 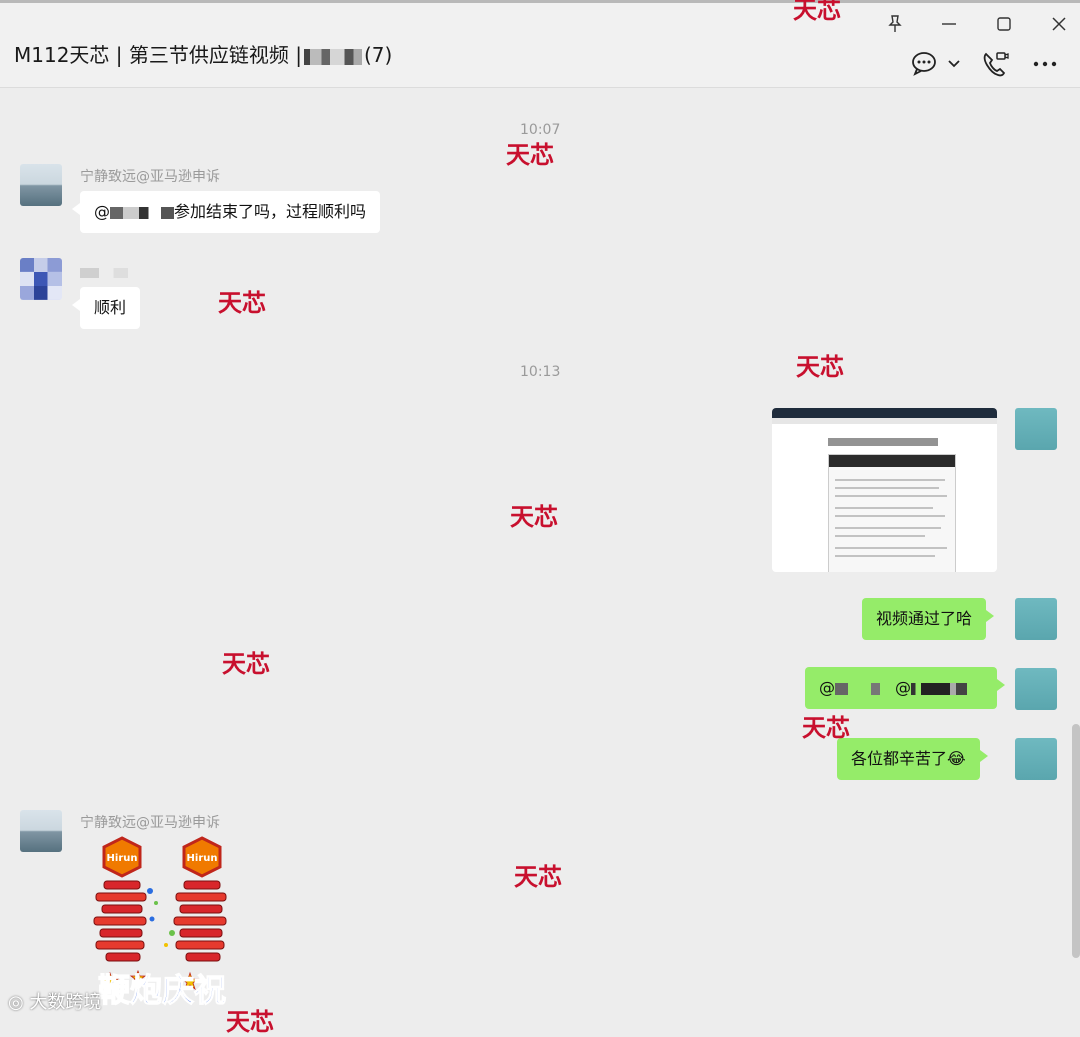 I want to click on message-text: 视频通过了哈, so click(x=924, y=618).